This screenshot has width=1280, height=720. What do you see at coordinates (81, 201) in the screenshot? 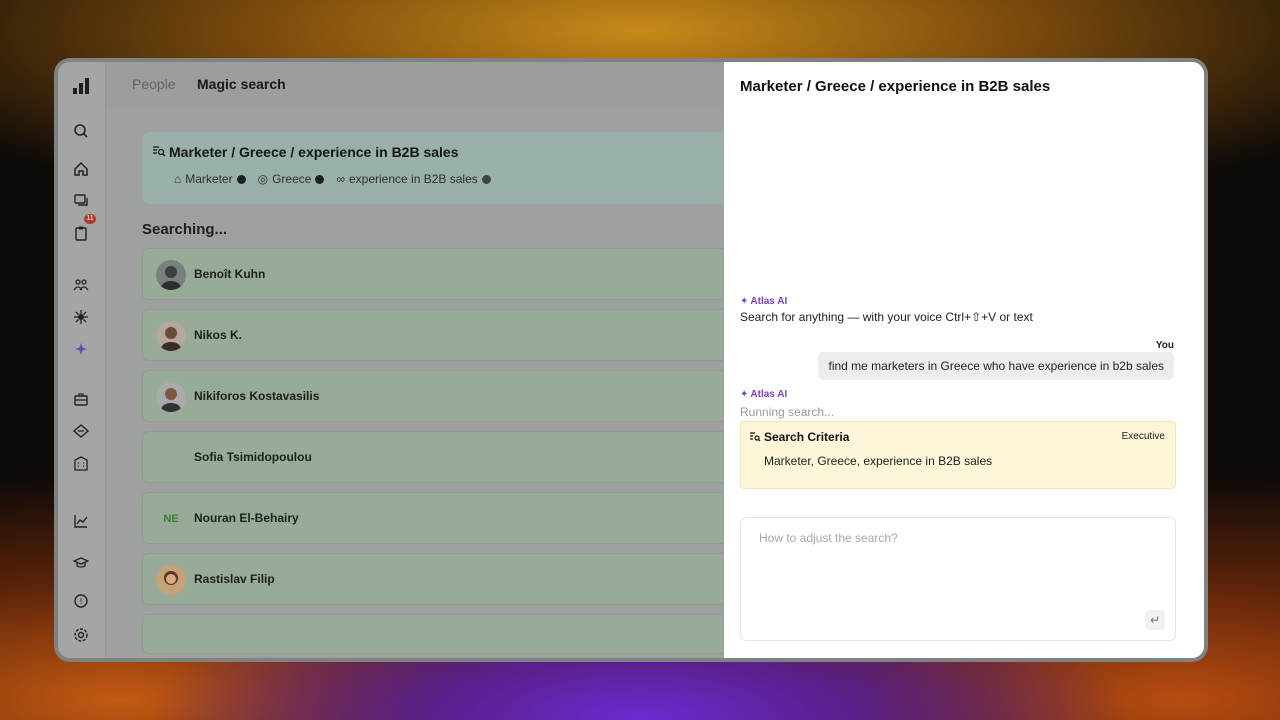
I see `messages-icon` at bounding box center [81, 201].